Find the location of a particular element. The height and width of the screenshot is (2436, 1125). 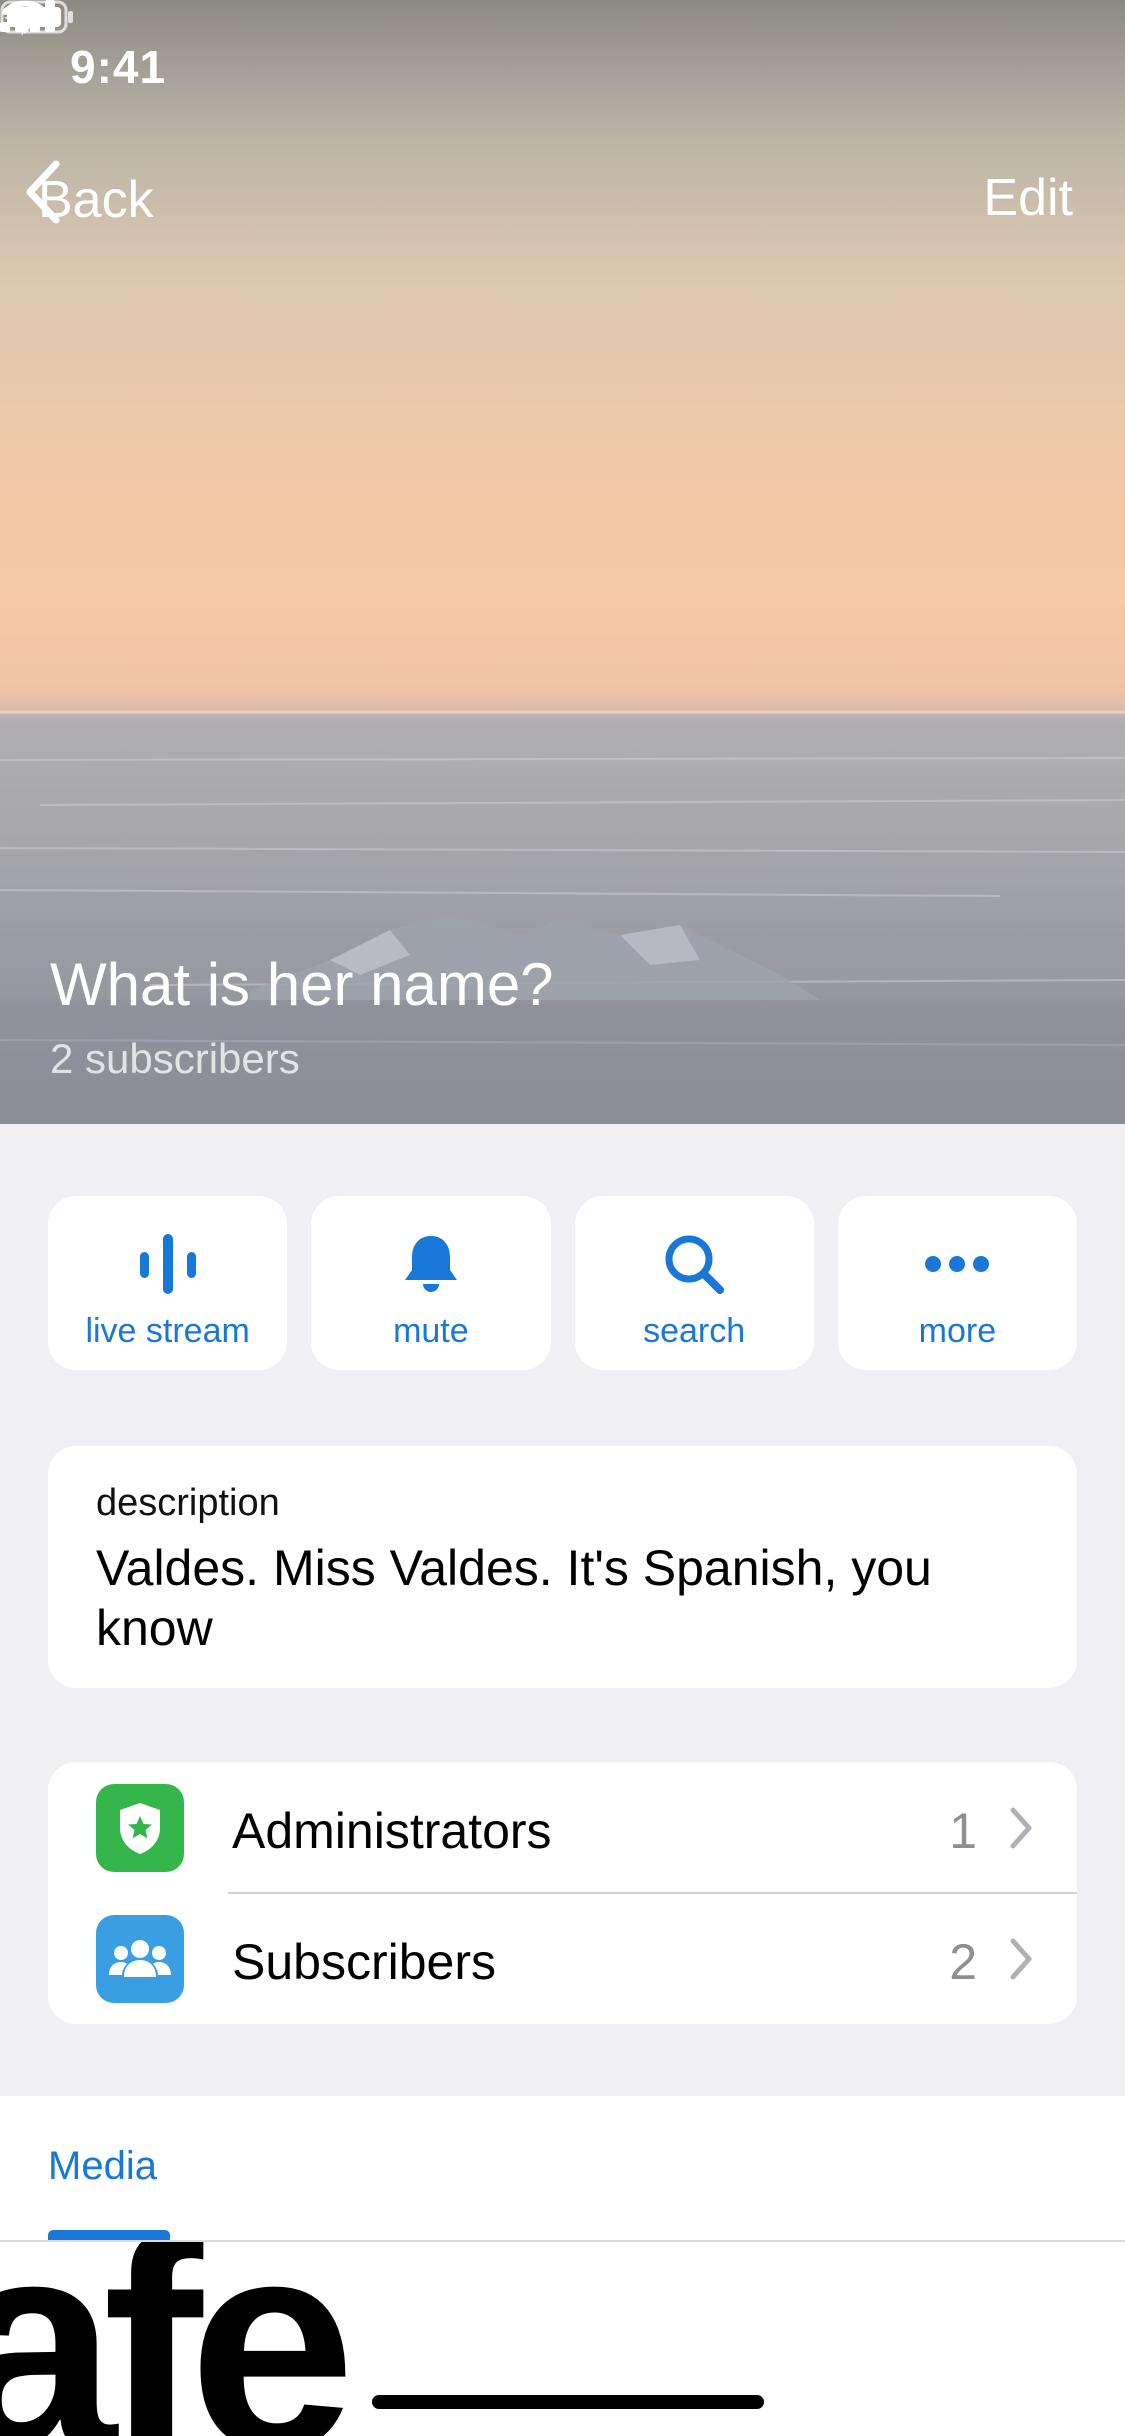

tab-media: Media is located at coordinates (102, 2166).